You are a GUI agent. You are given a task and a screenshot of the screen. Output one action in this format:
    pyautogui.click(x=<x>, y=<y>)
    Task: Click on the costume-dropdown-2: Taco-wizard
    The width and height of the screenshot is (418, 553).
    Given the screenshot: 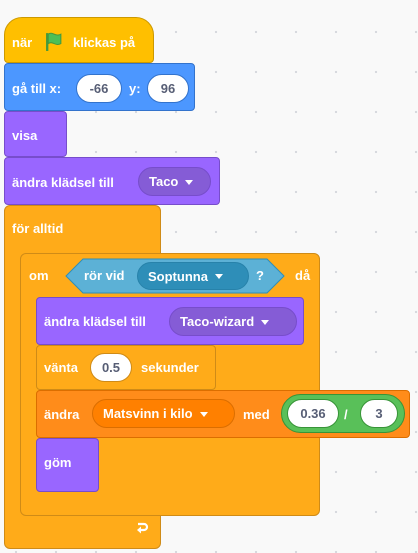 What is the action you would take?
    pyautogui.click(x=233, y=321)
    